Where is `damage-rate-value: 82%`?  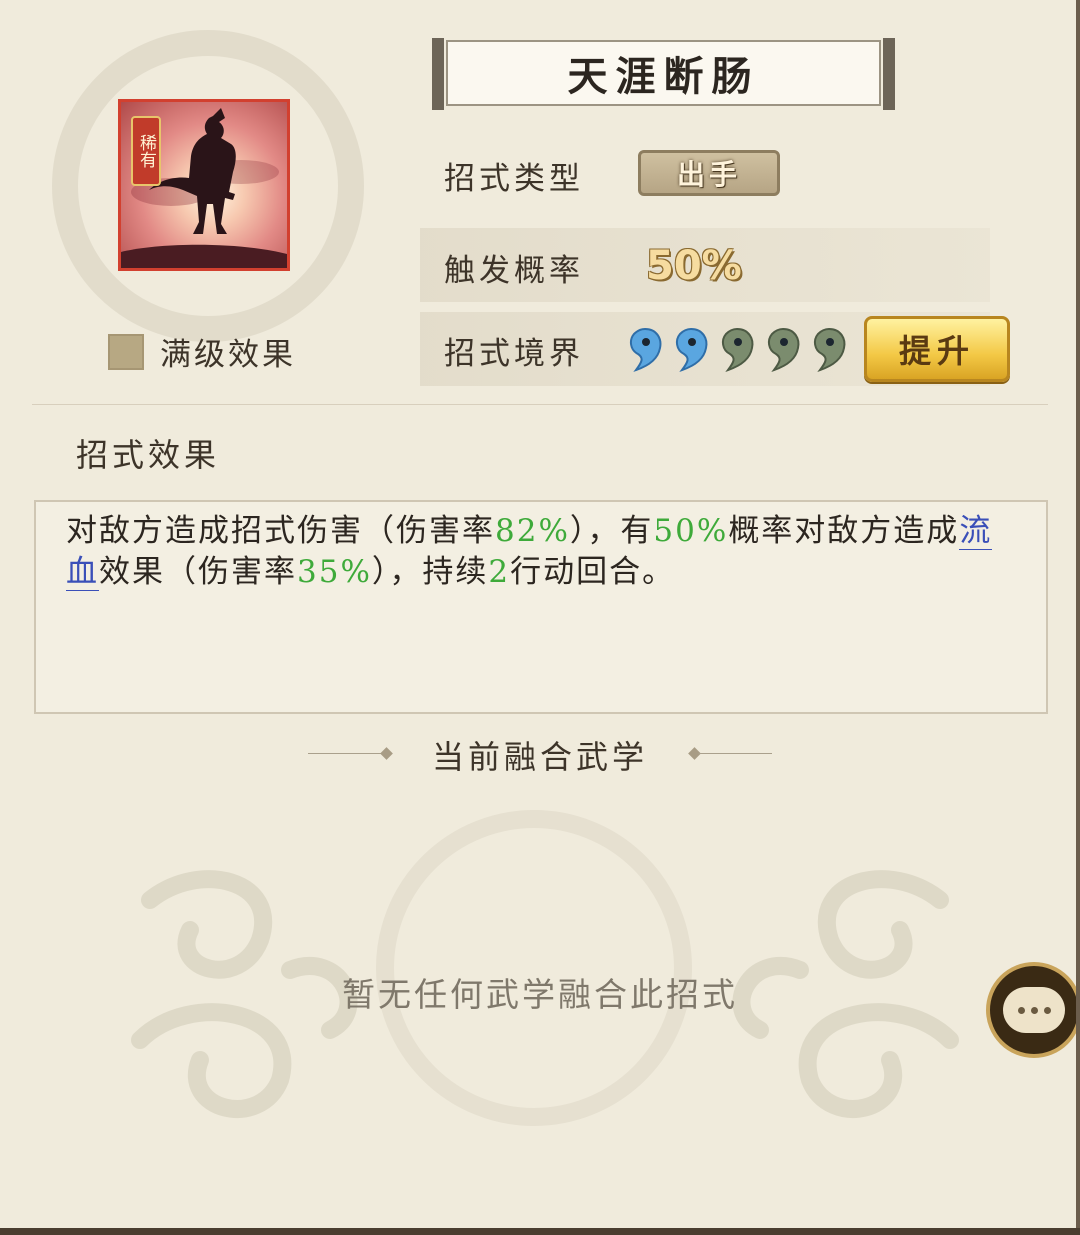
damage-rate-value: 82% is located at coordinates (532, 531).